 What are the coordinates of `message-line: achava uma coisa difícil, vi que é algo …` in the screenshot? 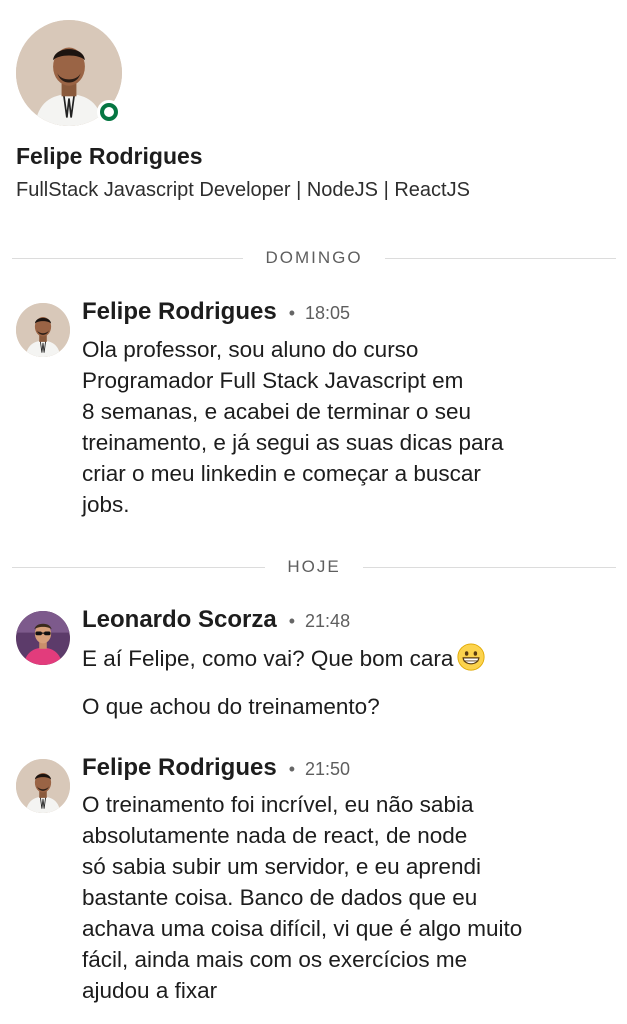 It's located at (302, 928).